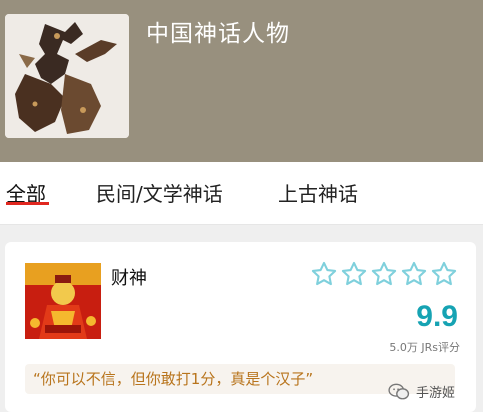 The width and height of the screenshot is (483, 412). I want to click on cover-image, so click(67, 76).